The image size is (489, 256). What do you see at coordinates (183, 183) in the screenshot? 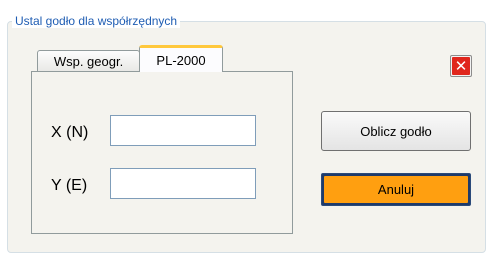
I see `y-coordinate-input` at bounding box center [183, 183].